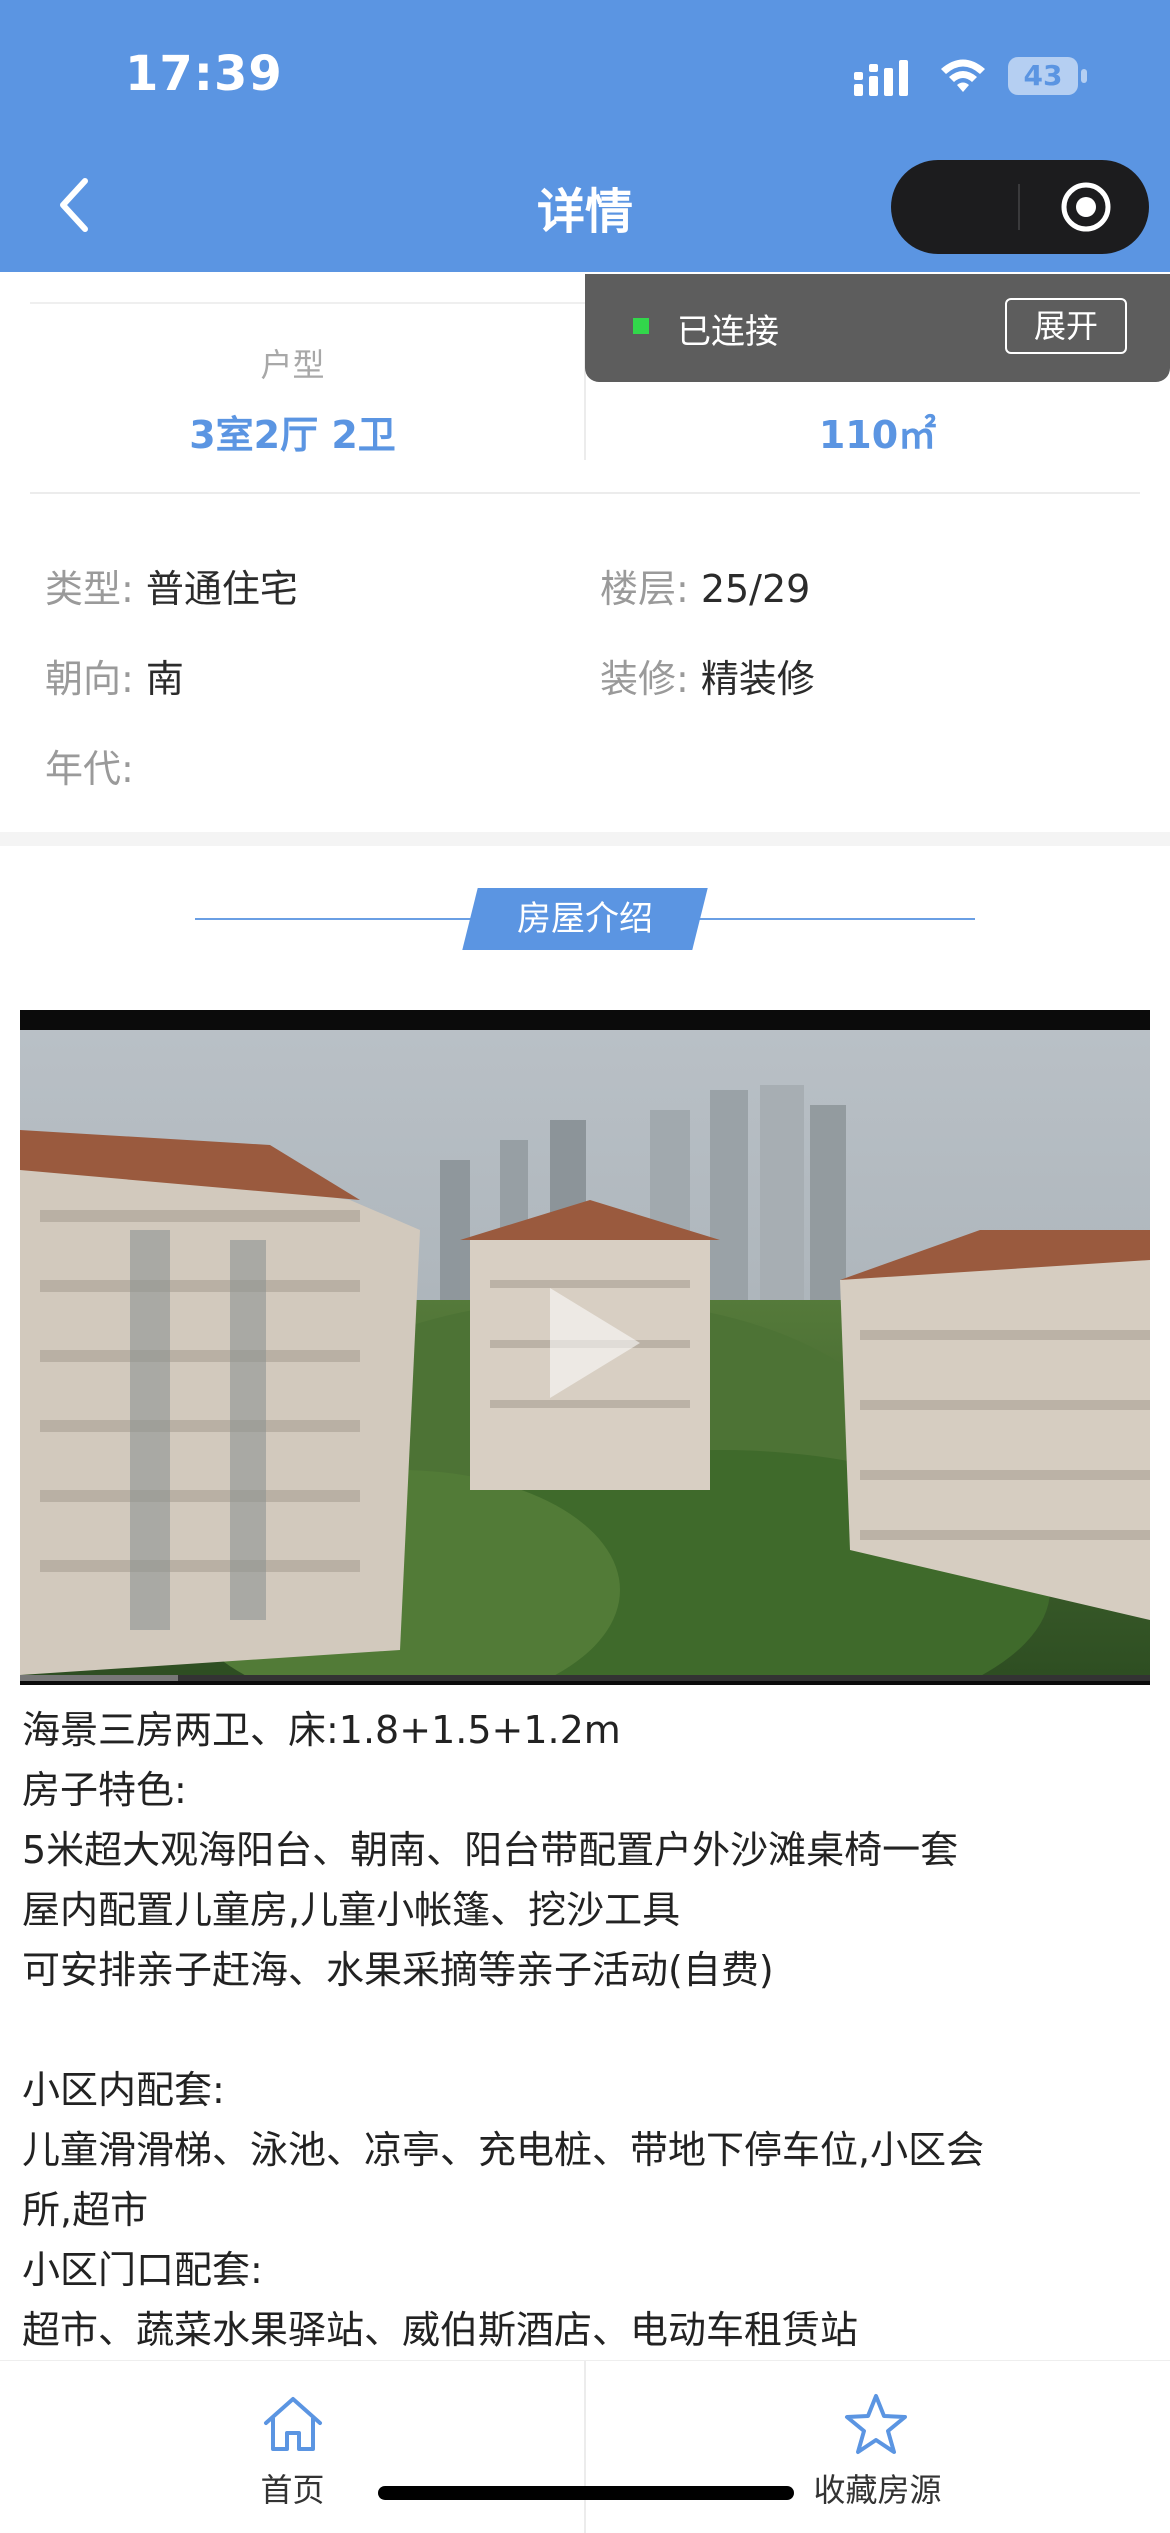 The image size is (1170, 2533). What do you see at coordinates (321, 1730) in the screenshot?
I see `description-line: 海景三房两卫、床:1.8+1.5+1.2m` at bounding box center [321, 1730].